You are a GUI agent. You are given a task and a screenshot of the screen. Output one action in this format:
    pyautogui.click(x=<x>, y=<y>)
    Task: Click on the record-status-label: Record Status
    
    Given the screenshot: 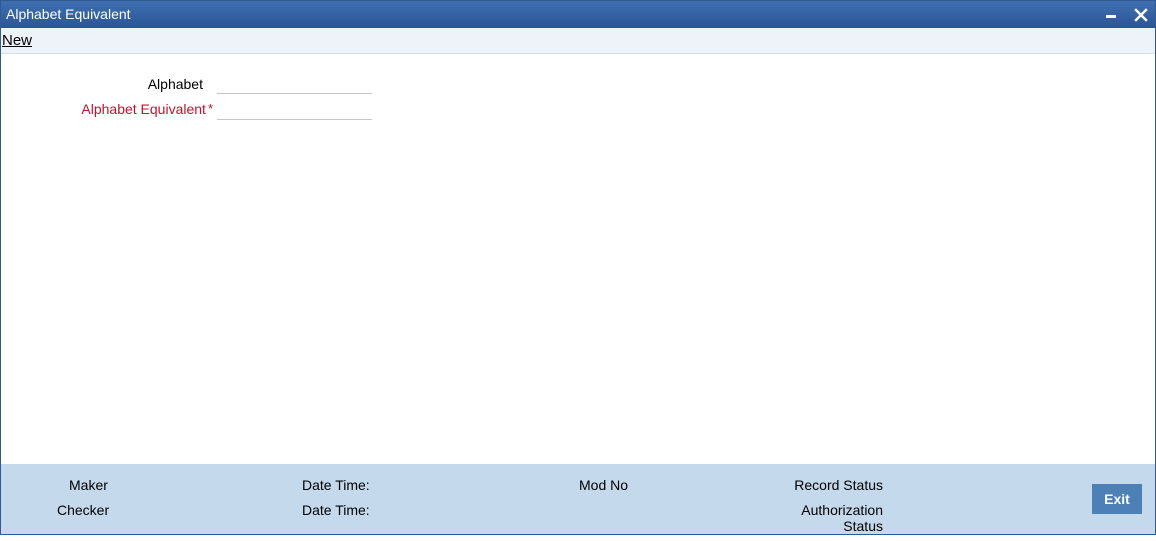 What is the action you would take?
    pyautogui.click(x=838, y=485)
    